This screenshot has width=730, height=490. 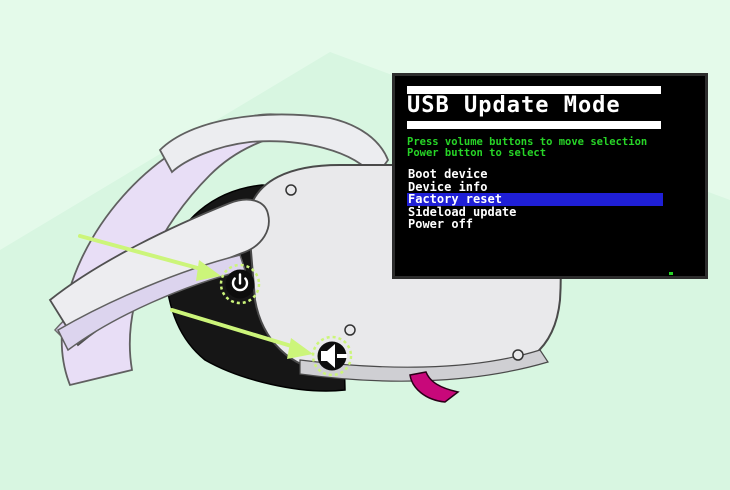 What do you see at coordinates (477, 153) in the screenshot?
I see `instruction-power: Power button to select` at bounding box center [477, 153].